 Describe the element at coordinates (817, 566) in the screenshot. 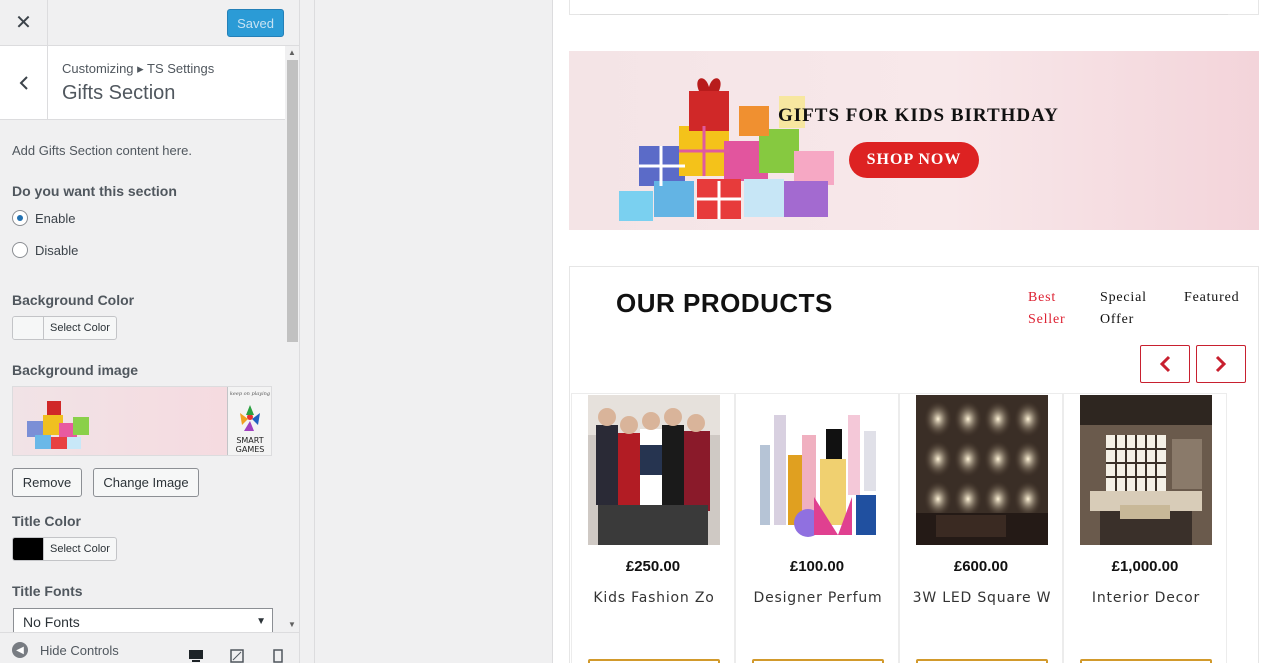

I see `product-price: £100.00` at that location.